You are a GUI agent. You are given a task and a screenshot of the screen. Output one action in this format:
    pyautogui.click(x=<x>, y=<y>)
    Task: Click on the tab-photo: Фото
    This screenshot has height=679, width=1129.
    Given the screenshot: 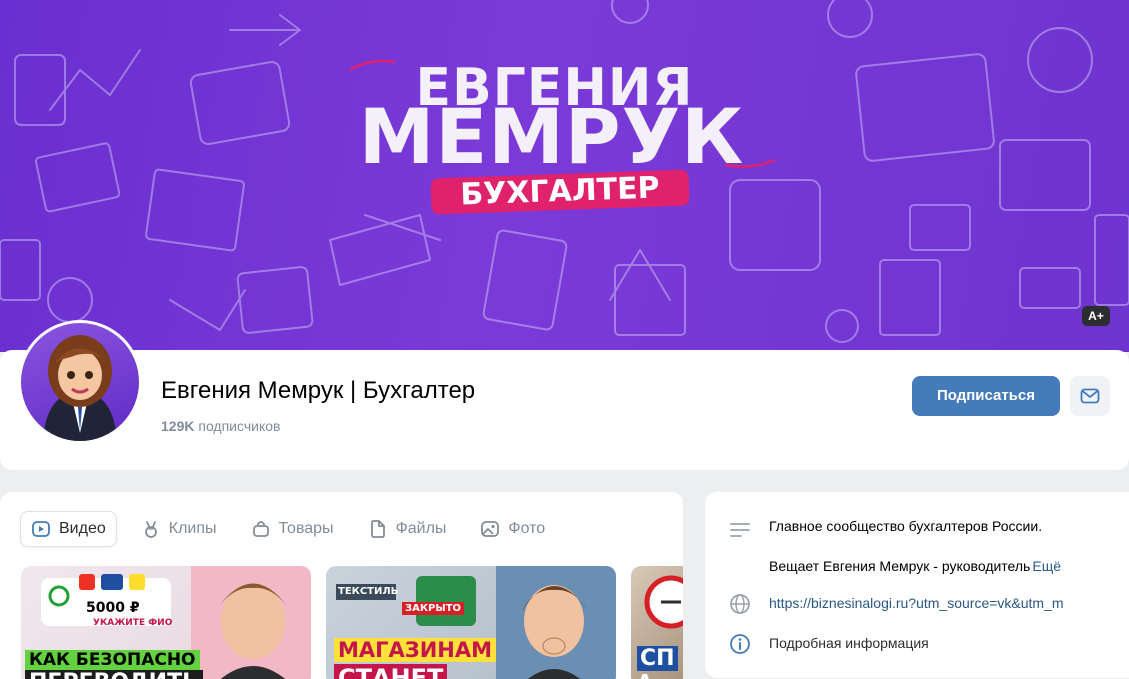 What is the action you would take?
    pyautogui.click(x=512, y=529)
    